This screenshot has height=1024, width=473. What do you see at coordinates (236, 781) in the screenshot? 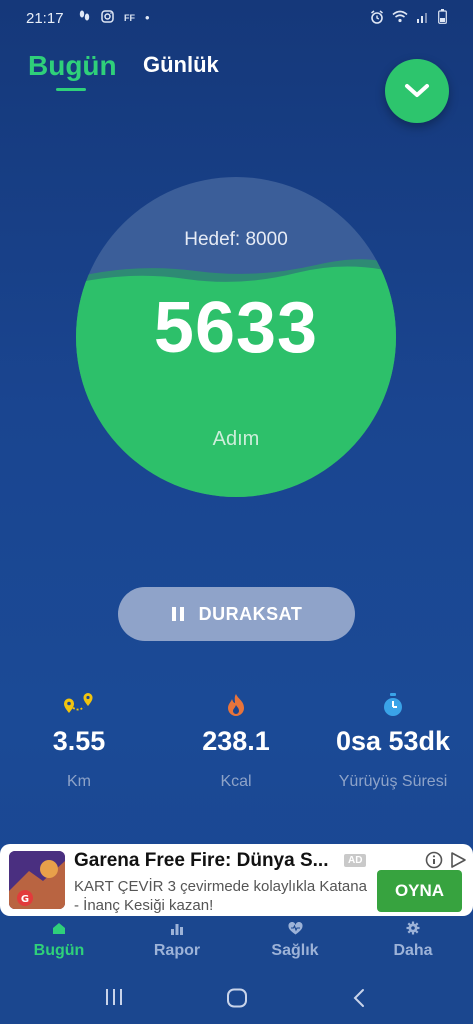
I see `calories-label: Kcal` at bounding box center [236, 781].